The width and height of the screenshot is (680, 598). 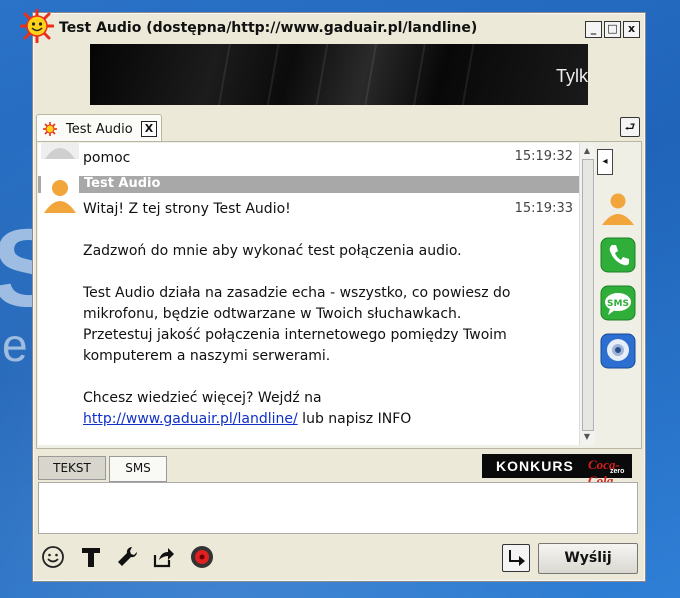 What do you see at coordinates (149, 129) in the screenshot?
I see `tab-close-button: X` at bounding box center [149, 129].